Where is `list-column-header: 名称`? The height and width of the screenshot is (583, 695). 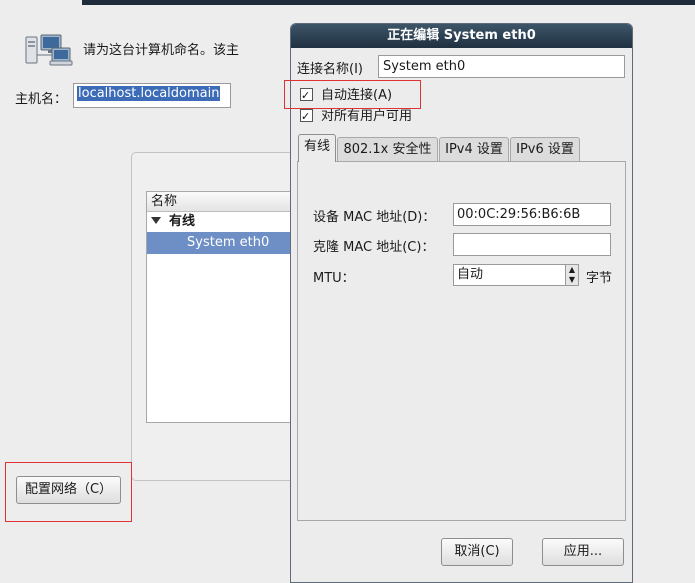 list-column-header: 名称 is located at coordinates (219, 202).